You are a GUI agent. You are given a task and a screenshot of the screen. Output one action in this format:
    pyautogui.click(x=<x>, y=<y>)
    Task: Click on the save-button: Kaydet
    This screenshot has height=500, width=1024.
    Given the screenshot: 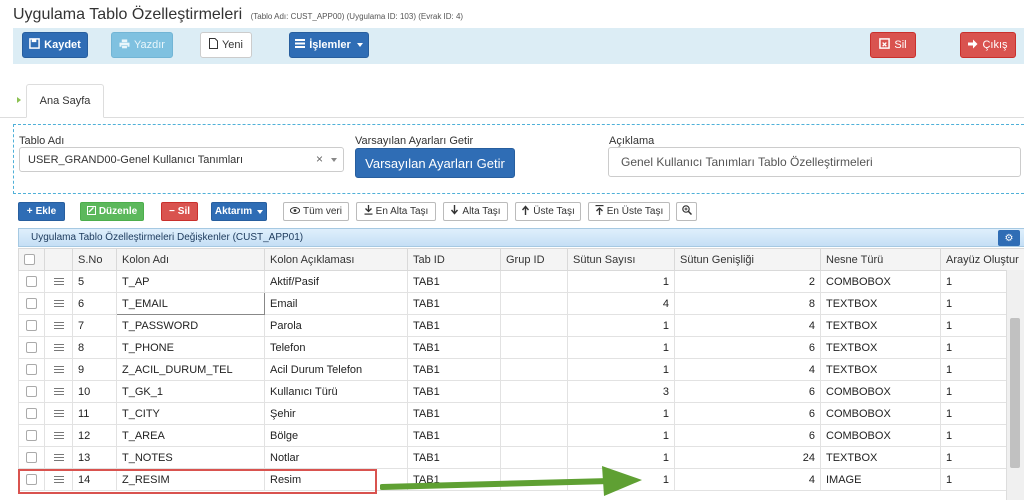 What is the action you would take?
    pyautogui.click(x=55, y=45)
    